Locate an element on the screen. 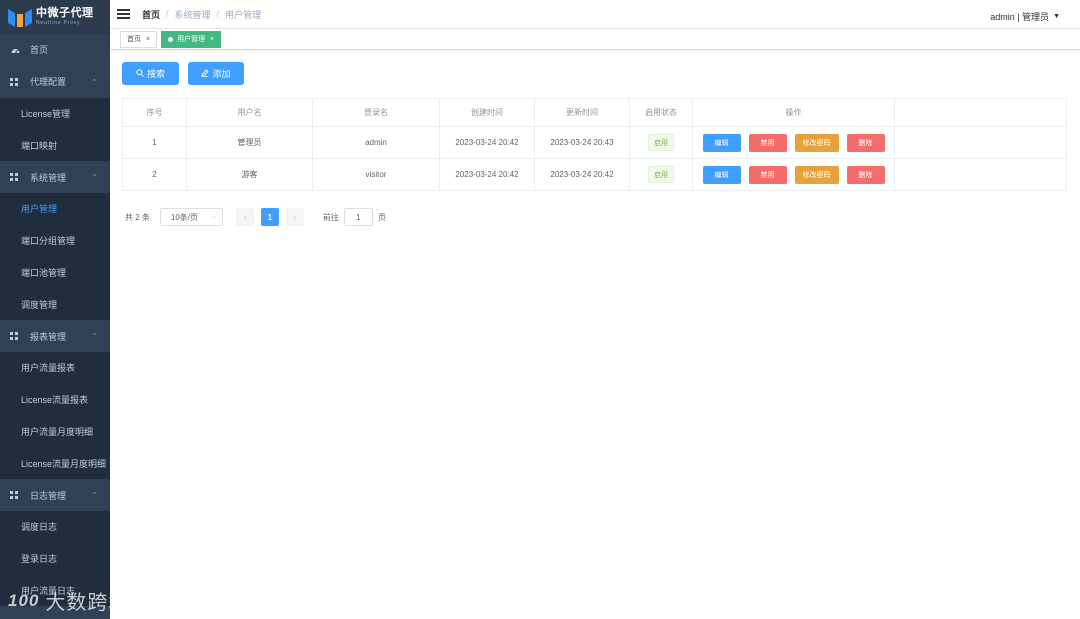 Image resolution: width=1080 pixels, height=619 pixels. add-button: 添加 is located at coordinates (216, 73).